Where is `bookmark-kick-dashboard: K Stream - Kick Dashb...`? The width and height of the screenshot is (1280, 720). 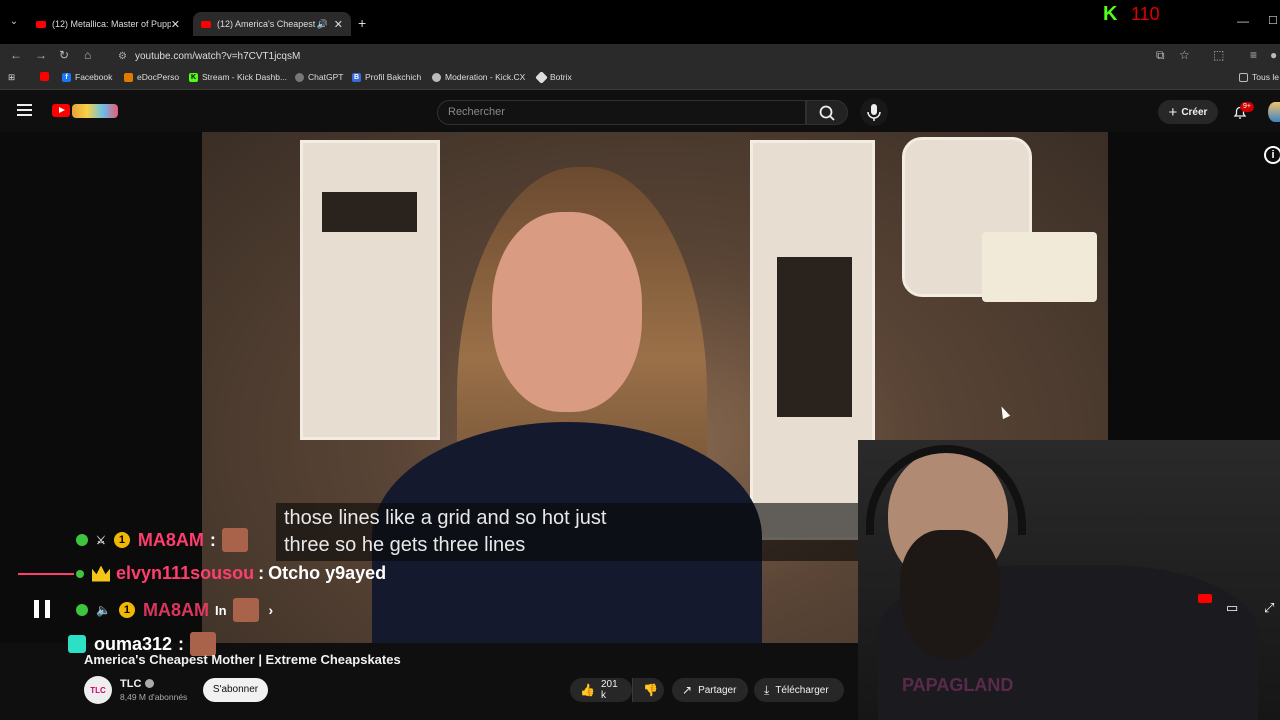 bookmark-kick-dashboard: K Stream - Kick Dashb... is located at coordinates (238, 77).